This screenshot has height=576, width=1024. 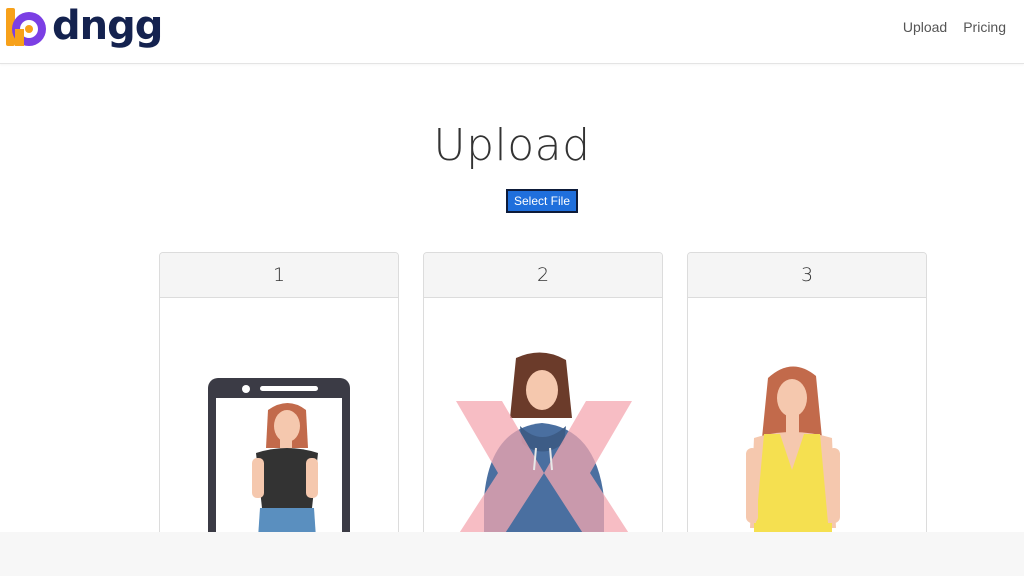 What do you see at coordinates (793, 452) in the screenshot?
I see `person-tank-top-illustration-icon` at bounding box center [793, 452].